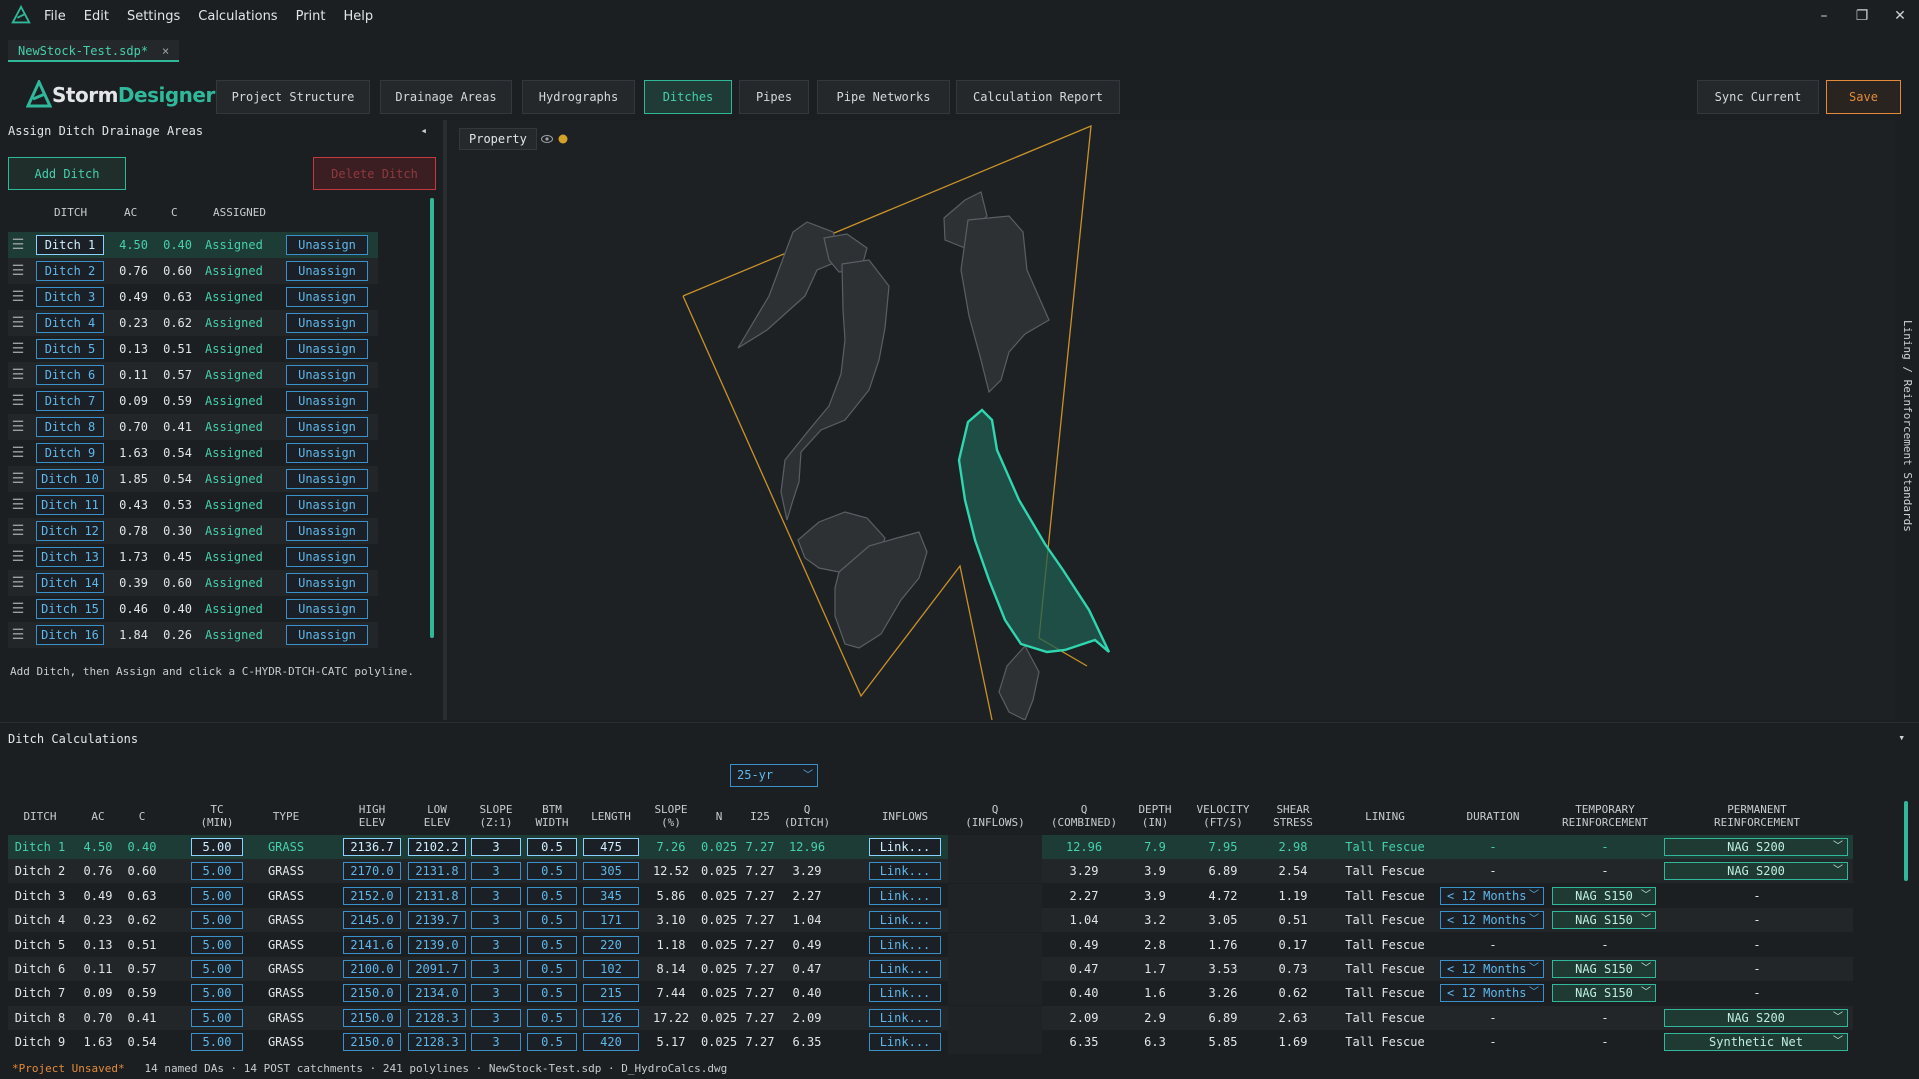  What do you see at coordinates (372, 920) in the screenshot?
I see `input-high: 2145.0` at bounding box center [372, 920].